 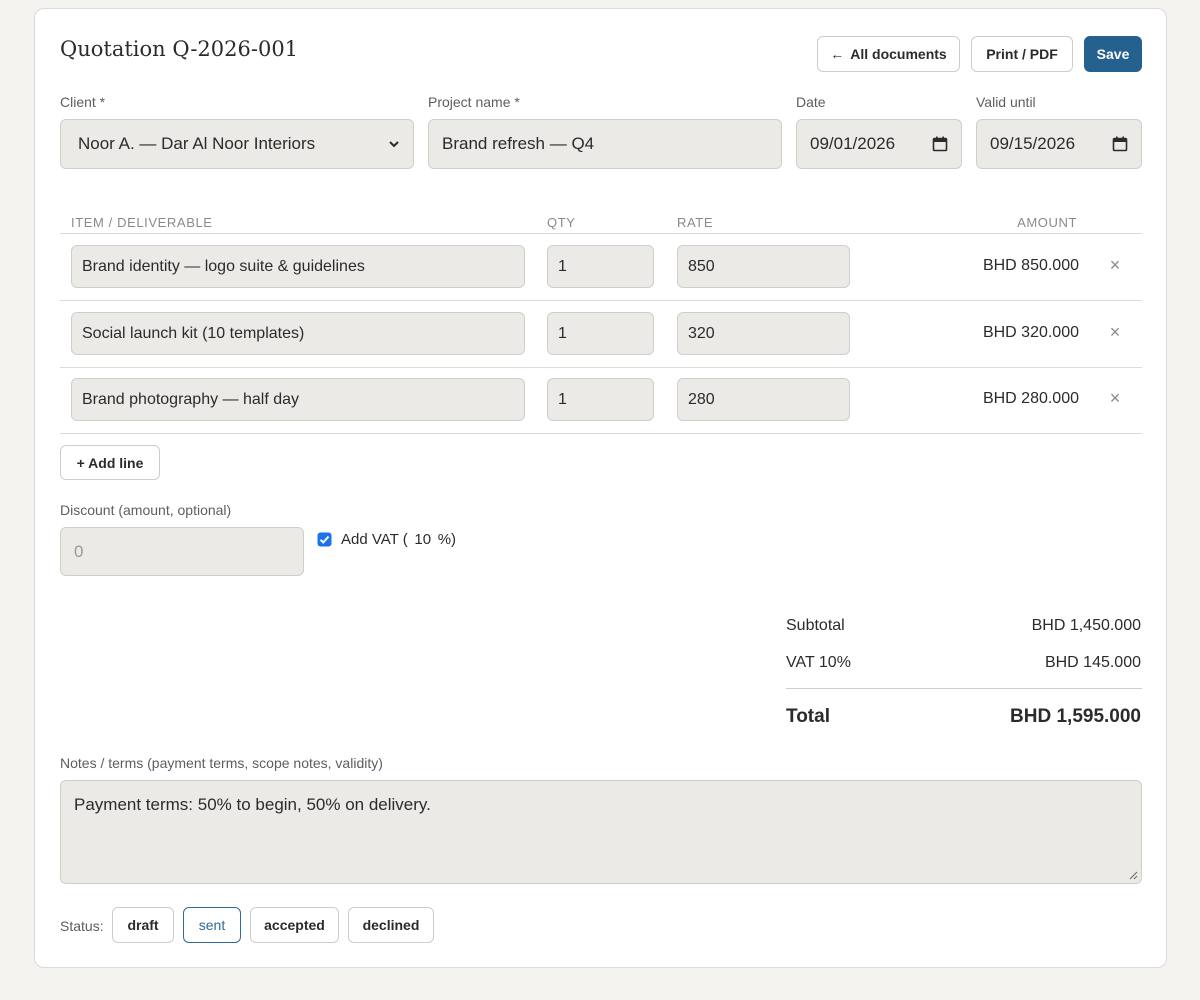 I want to click on column-header-item: ITEM / DELIVERABLE, so click(x=142, y=222).